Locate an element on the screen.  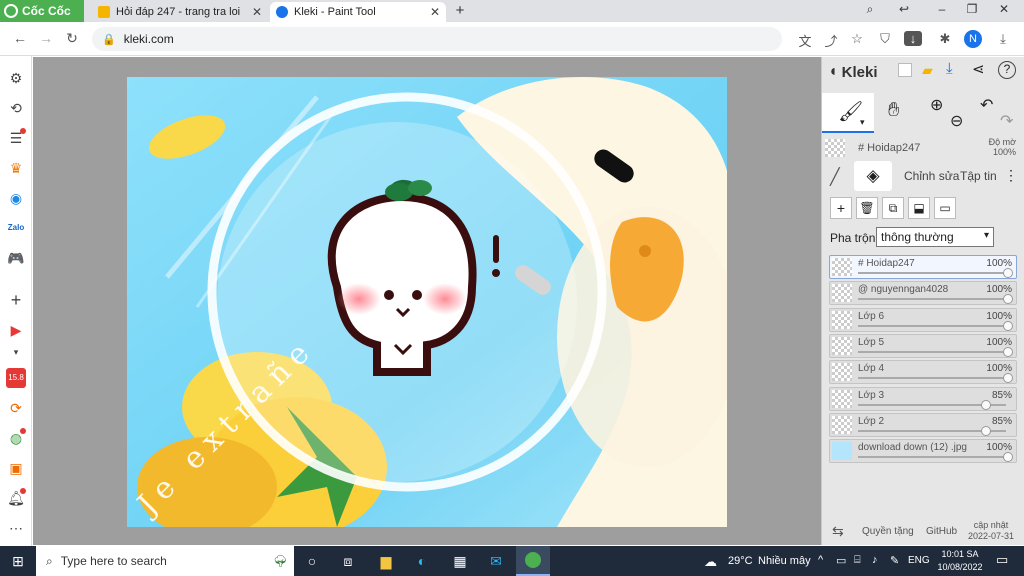
messenger-icon: ◉ is located at coordinates (16, 198).